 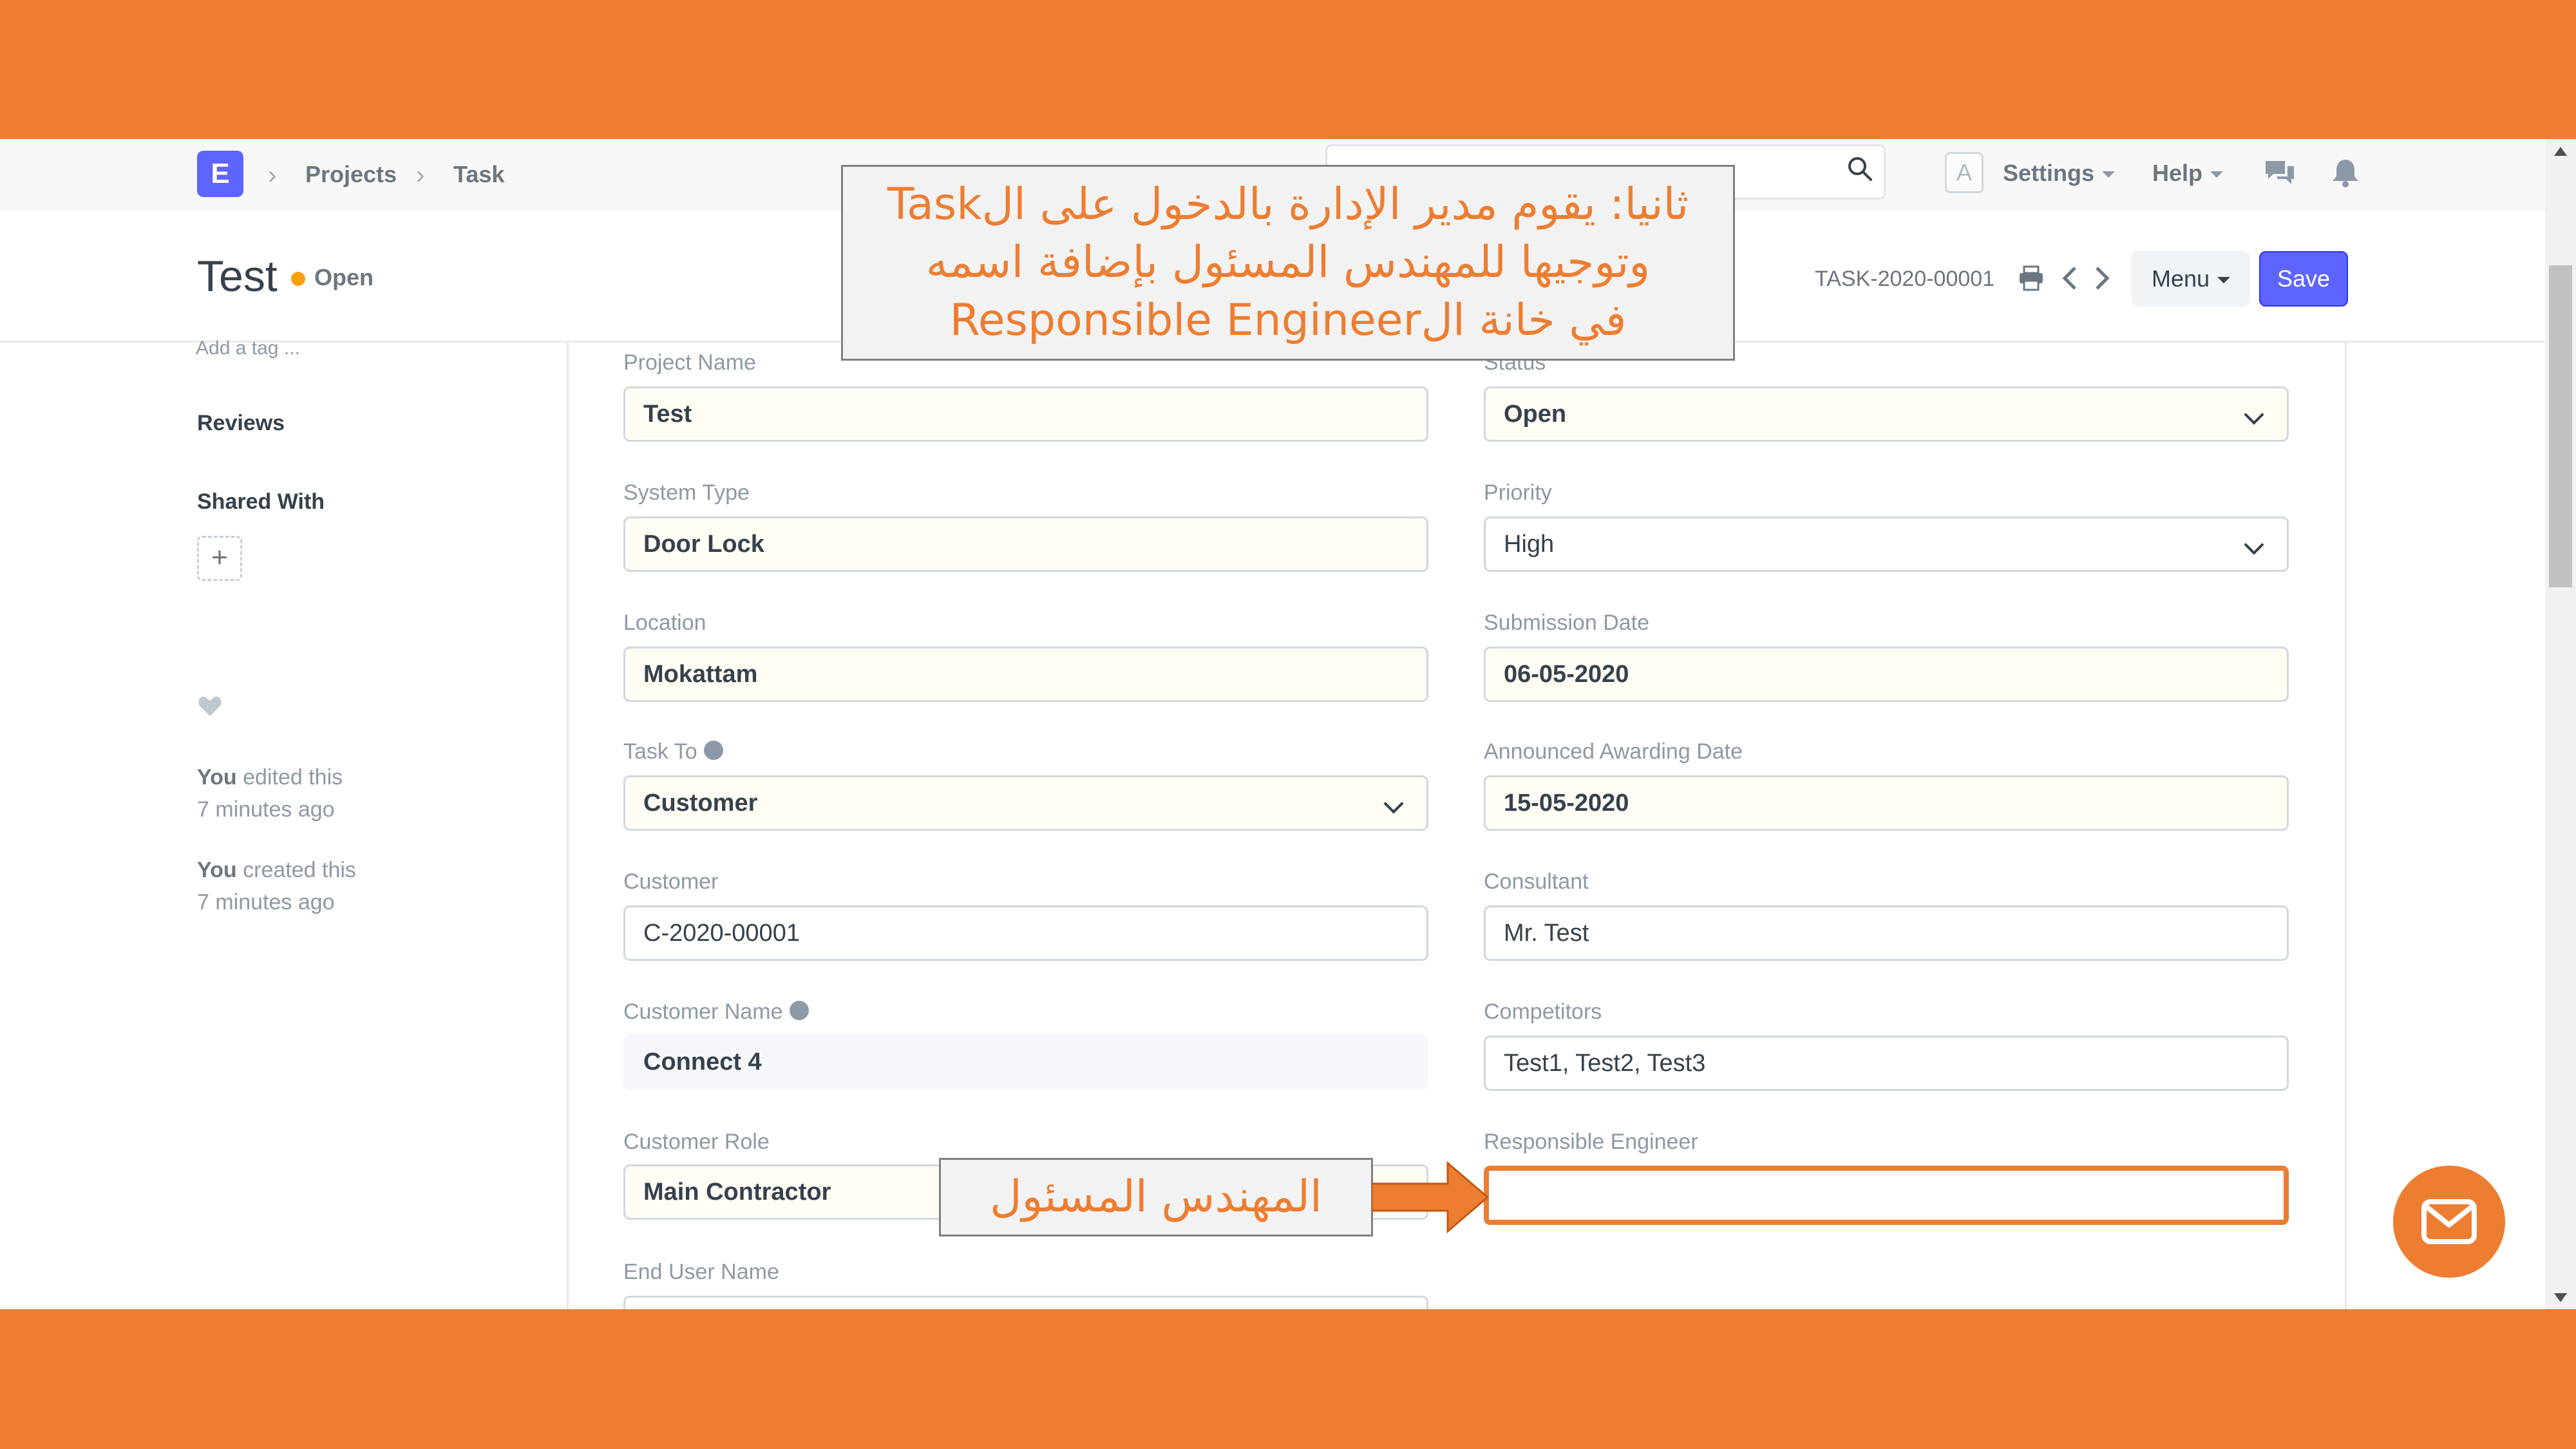 I want to click on arrow-right-icon, so click(x=1431, y=1197).